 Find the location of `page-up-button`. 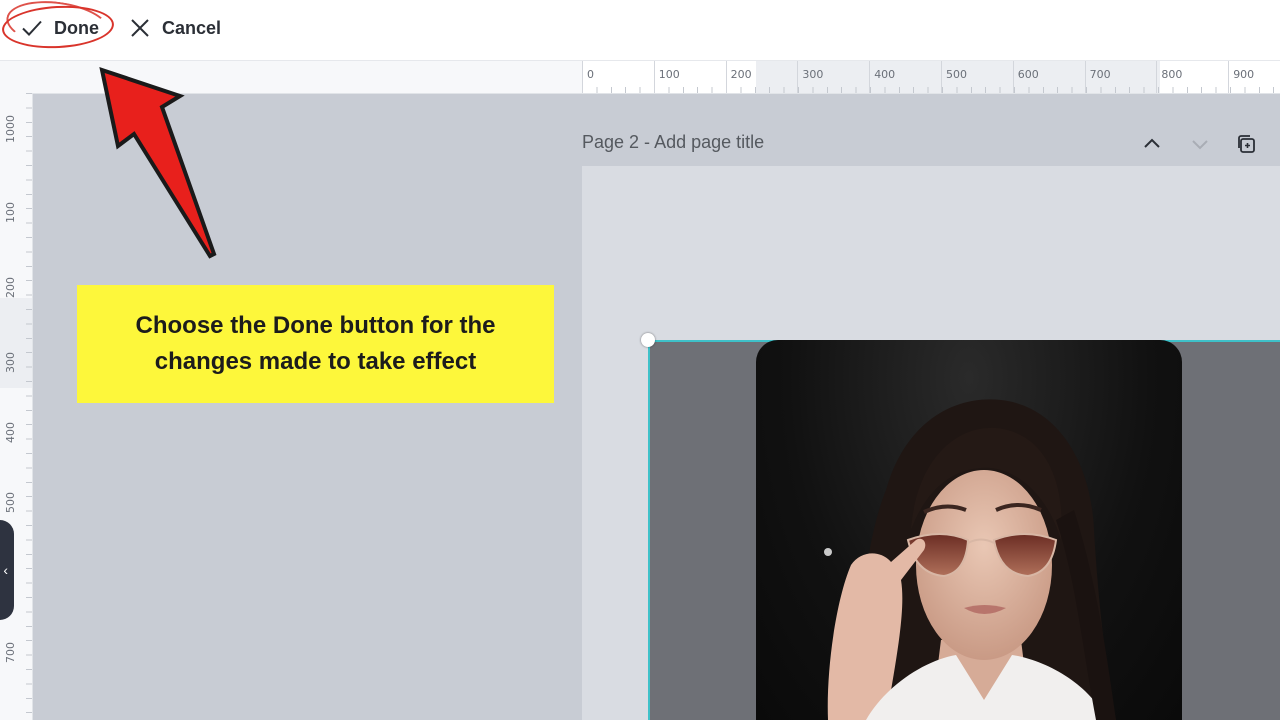

page-up-button is located at coordinates (1152, 144).